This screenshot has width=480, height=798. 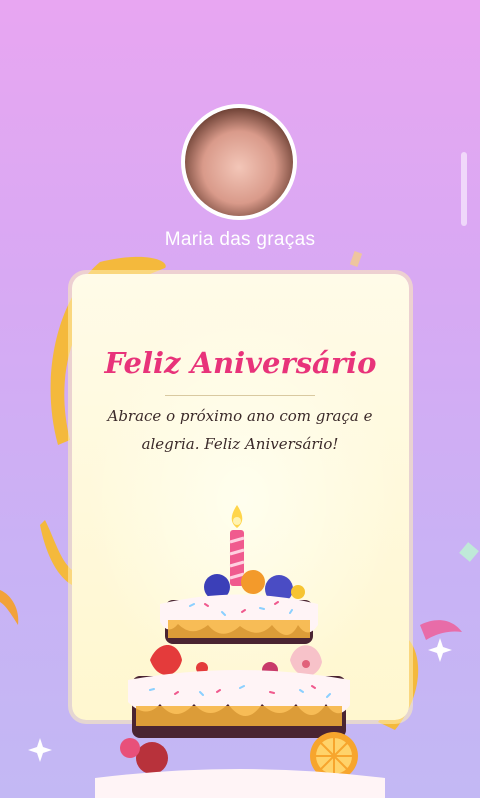 I want to click on orange-slice-segments, so click(x=334, y=756).